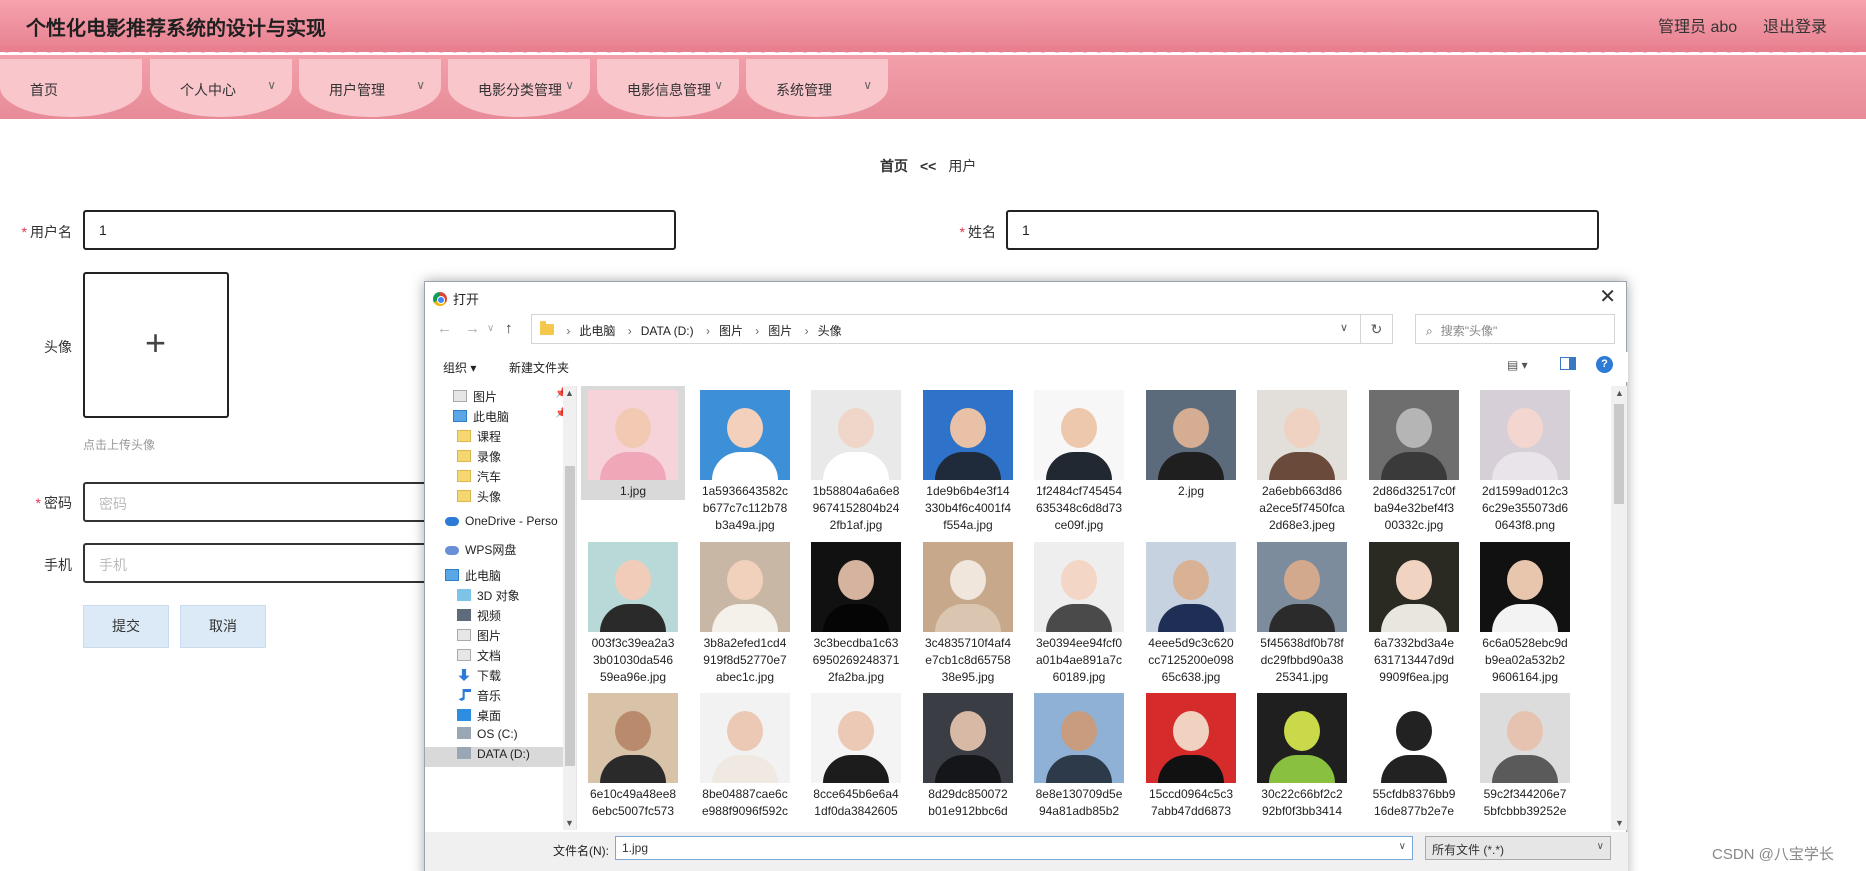 Image resolution: width=1866 pixels, height=871 pixels. What do you see at coordinates (479, 617) in the screenshot?
I see `sidebar-item: 视频` at bounding box center [479, 617].